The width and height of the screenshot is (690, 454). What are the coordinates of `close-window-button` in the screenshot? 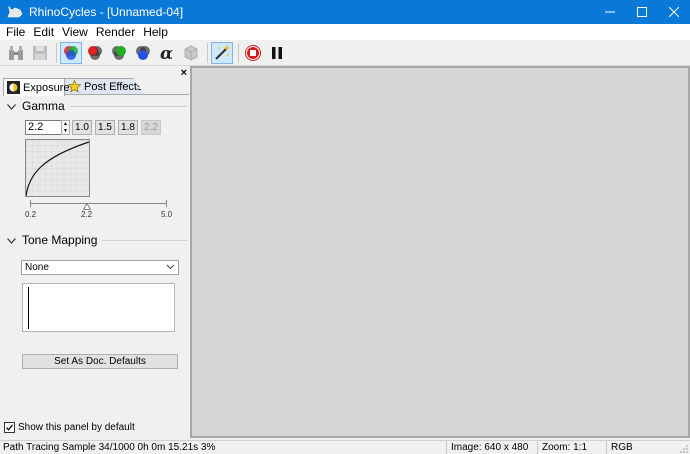 It's located at (674, 12).